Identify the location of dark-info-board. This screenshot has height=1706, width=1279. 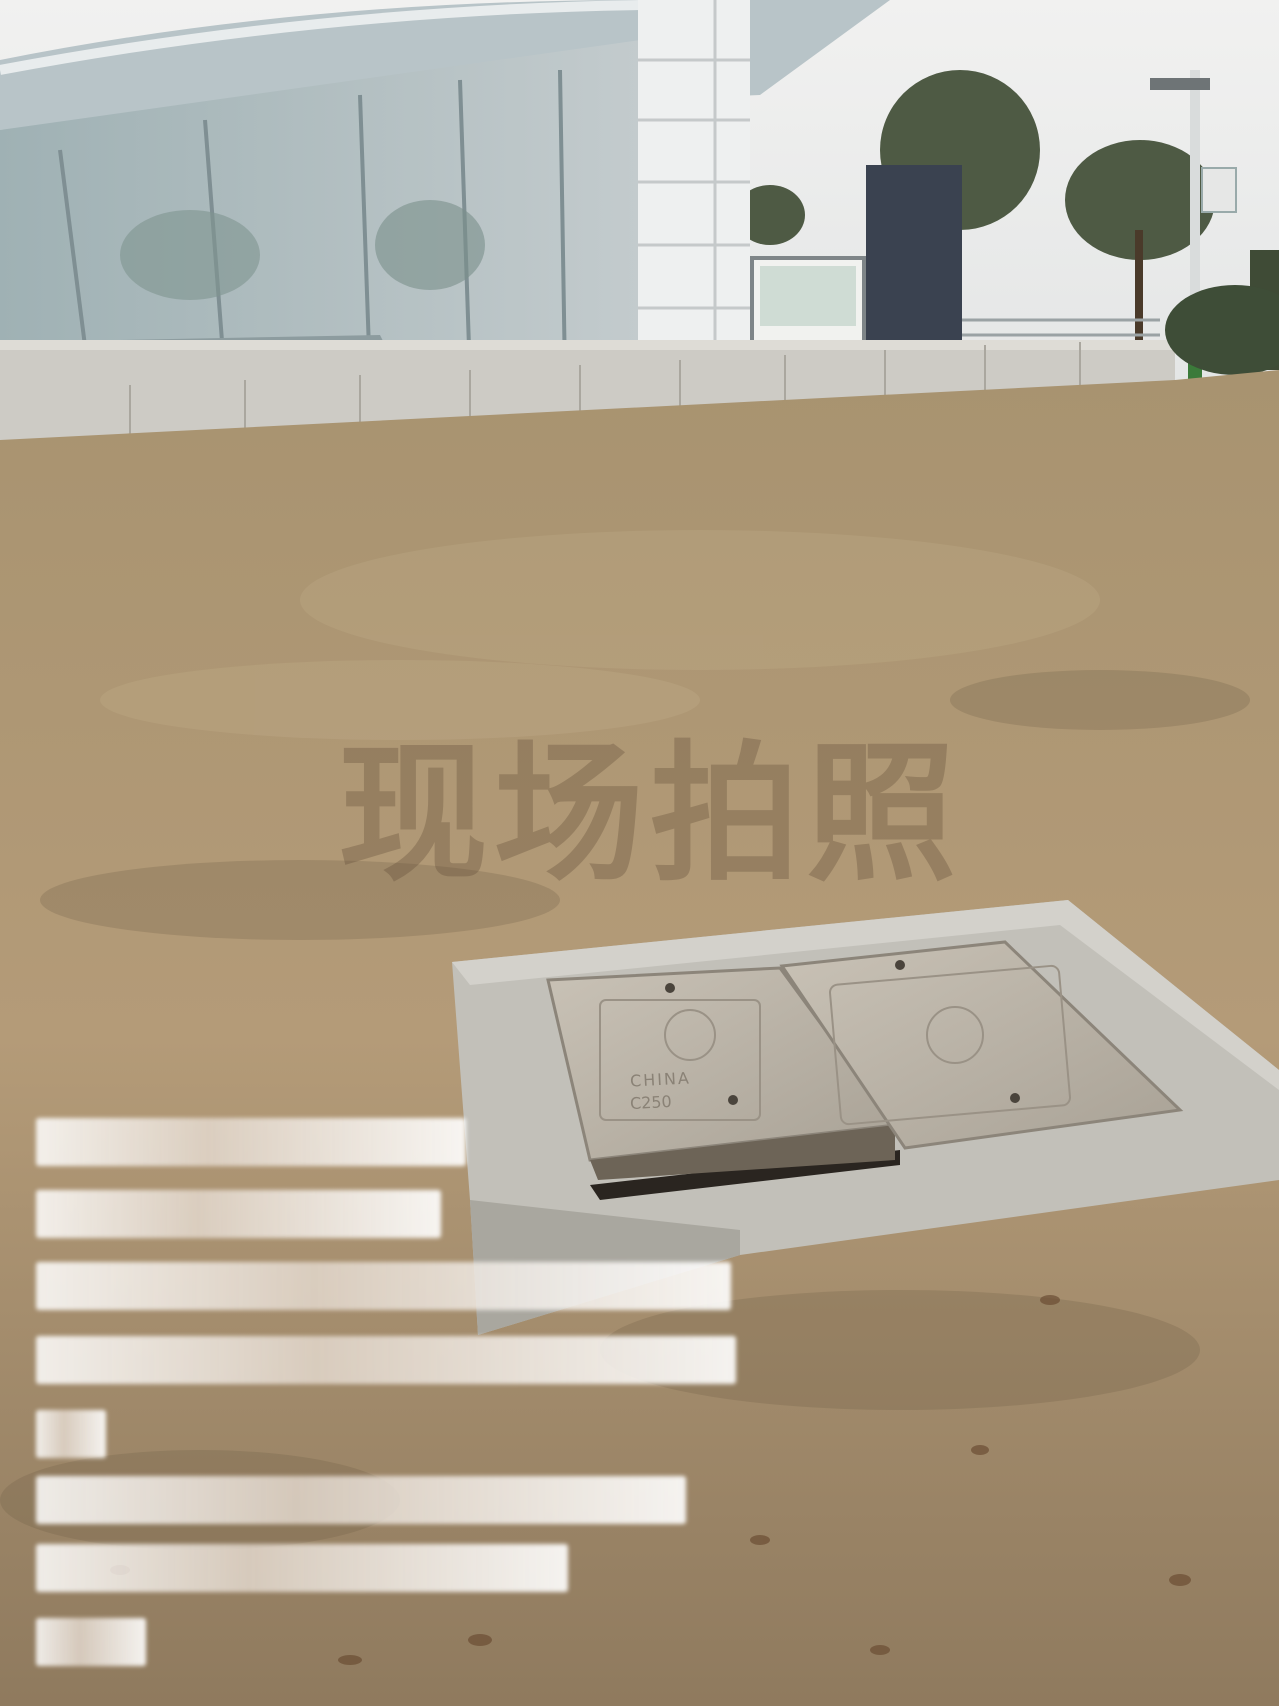
(914, 259).